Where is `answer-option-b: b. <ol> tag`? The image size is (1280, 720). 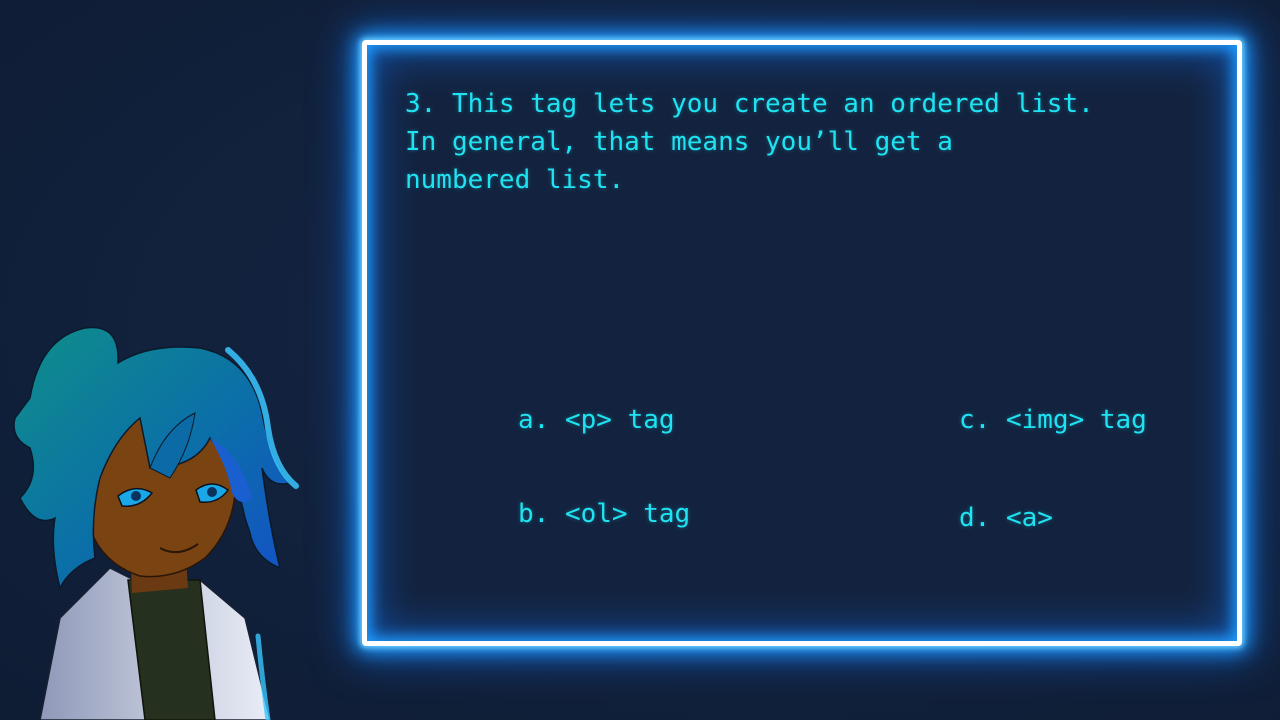
answer-option-b: b. <ol> tag is located at coordinates (604, 514).